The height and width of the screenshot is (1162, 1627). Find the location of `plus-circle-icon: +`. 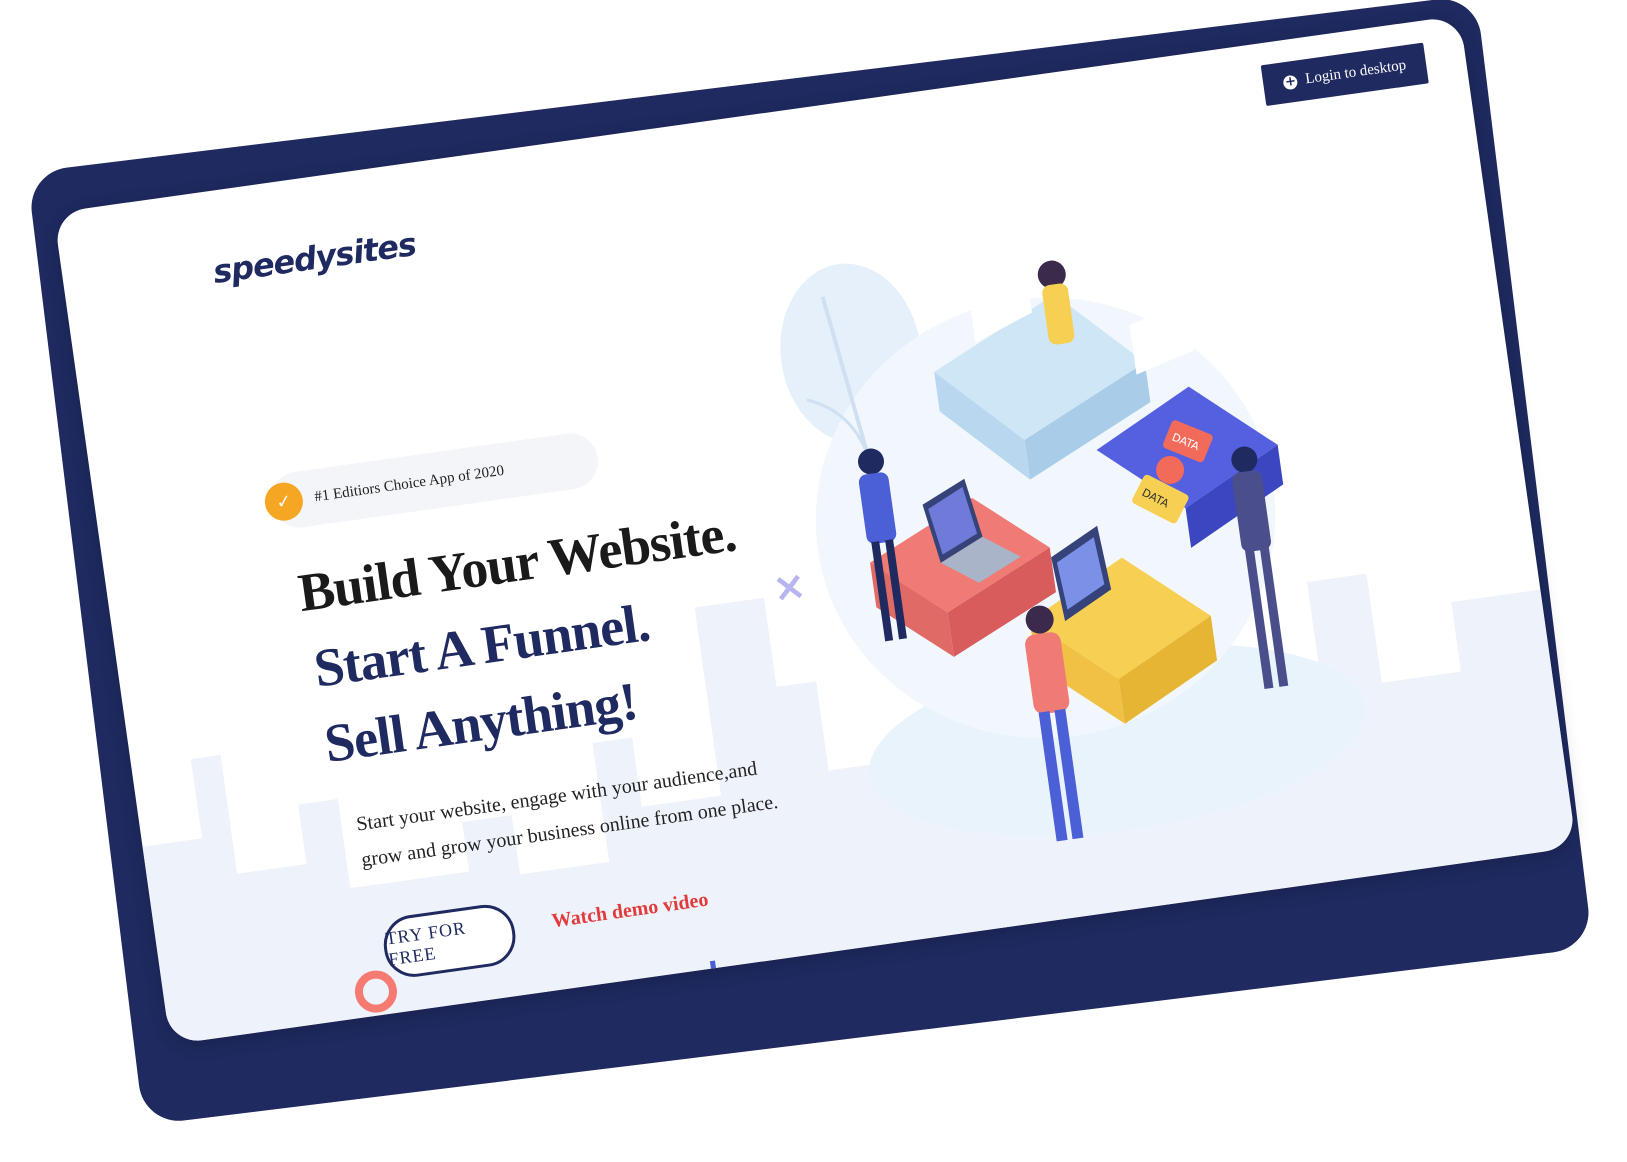

plus-circle-icon: + is located at coordinates (1290, 81).